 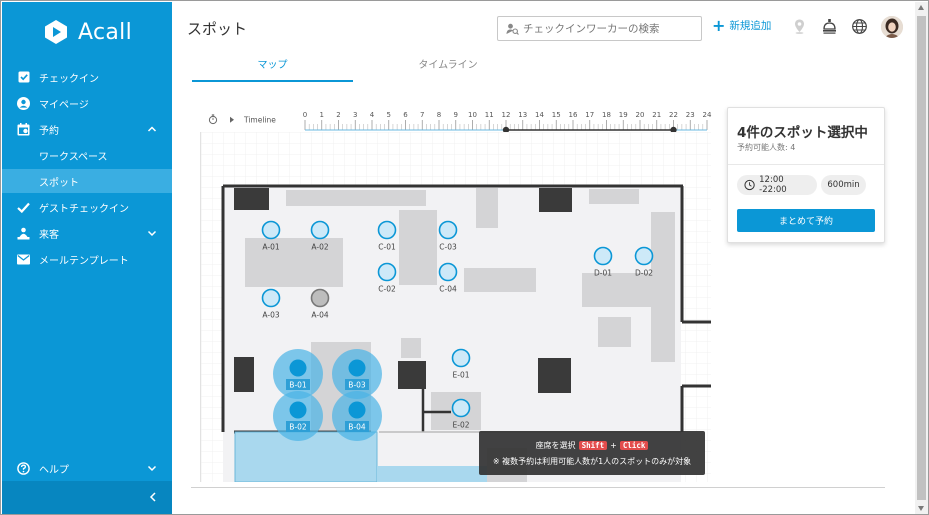 What do you see at coordinates (319, 315) in the screenshot?
I see `spot-label: A-04` at bounding box center [319, 315].